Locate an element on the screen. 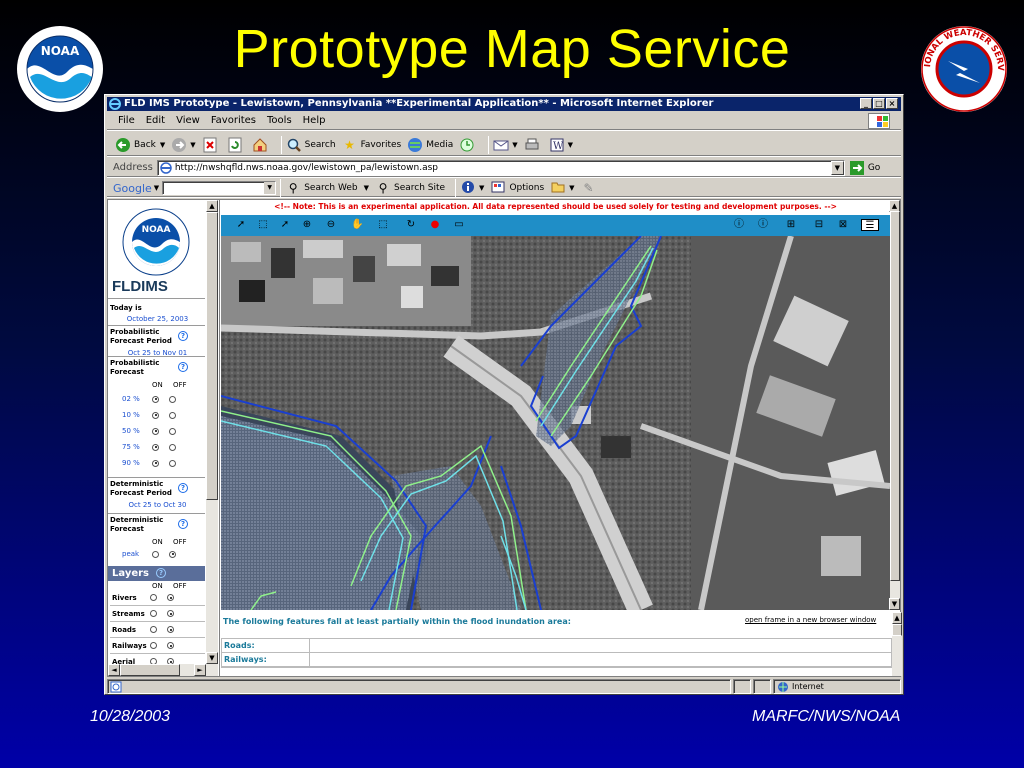 Image resolution: width=1024 pixels, height=768 pixels. det-forecast-help-icon: ? is located at coordinates (183, 524).